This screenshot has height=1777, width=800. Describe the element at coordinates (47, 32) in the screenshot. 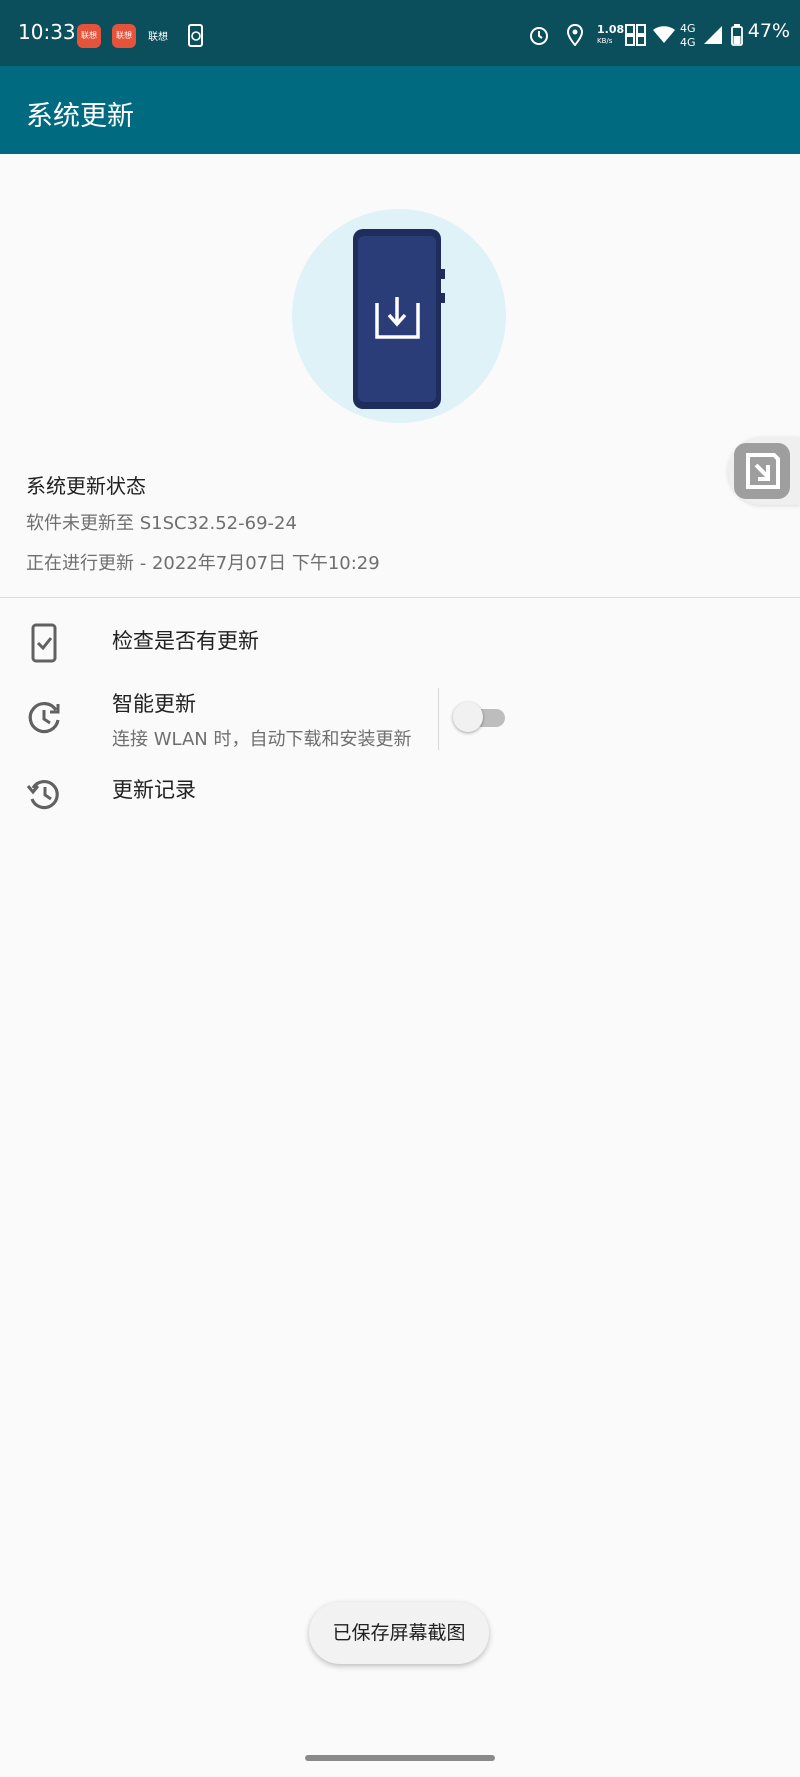

I see `status-time: 10:33` at that location.